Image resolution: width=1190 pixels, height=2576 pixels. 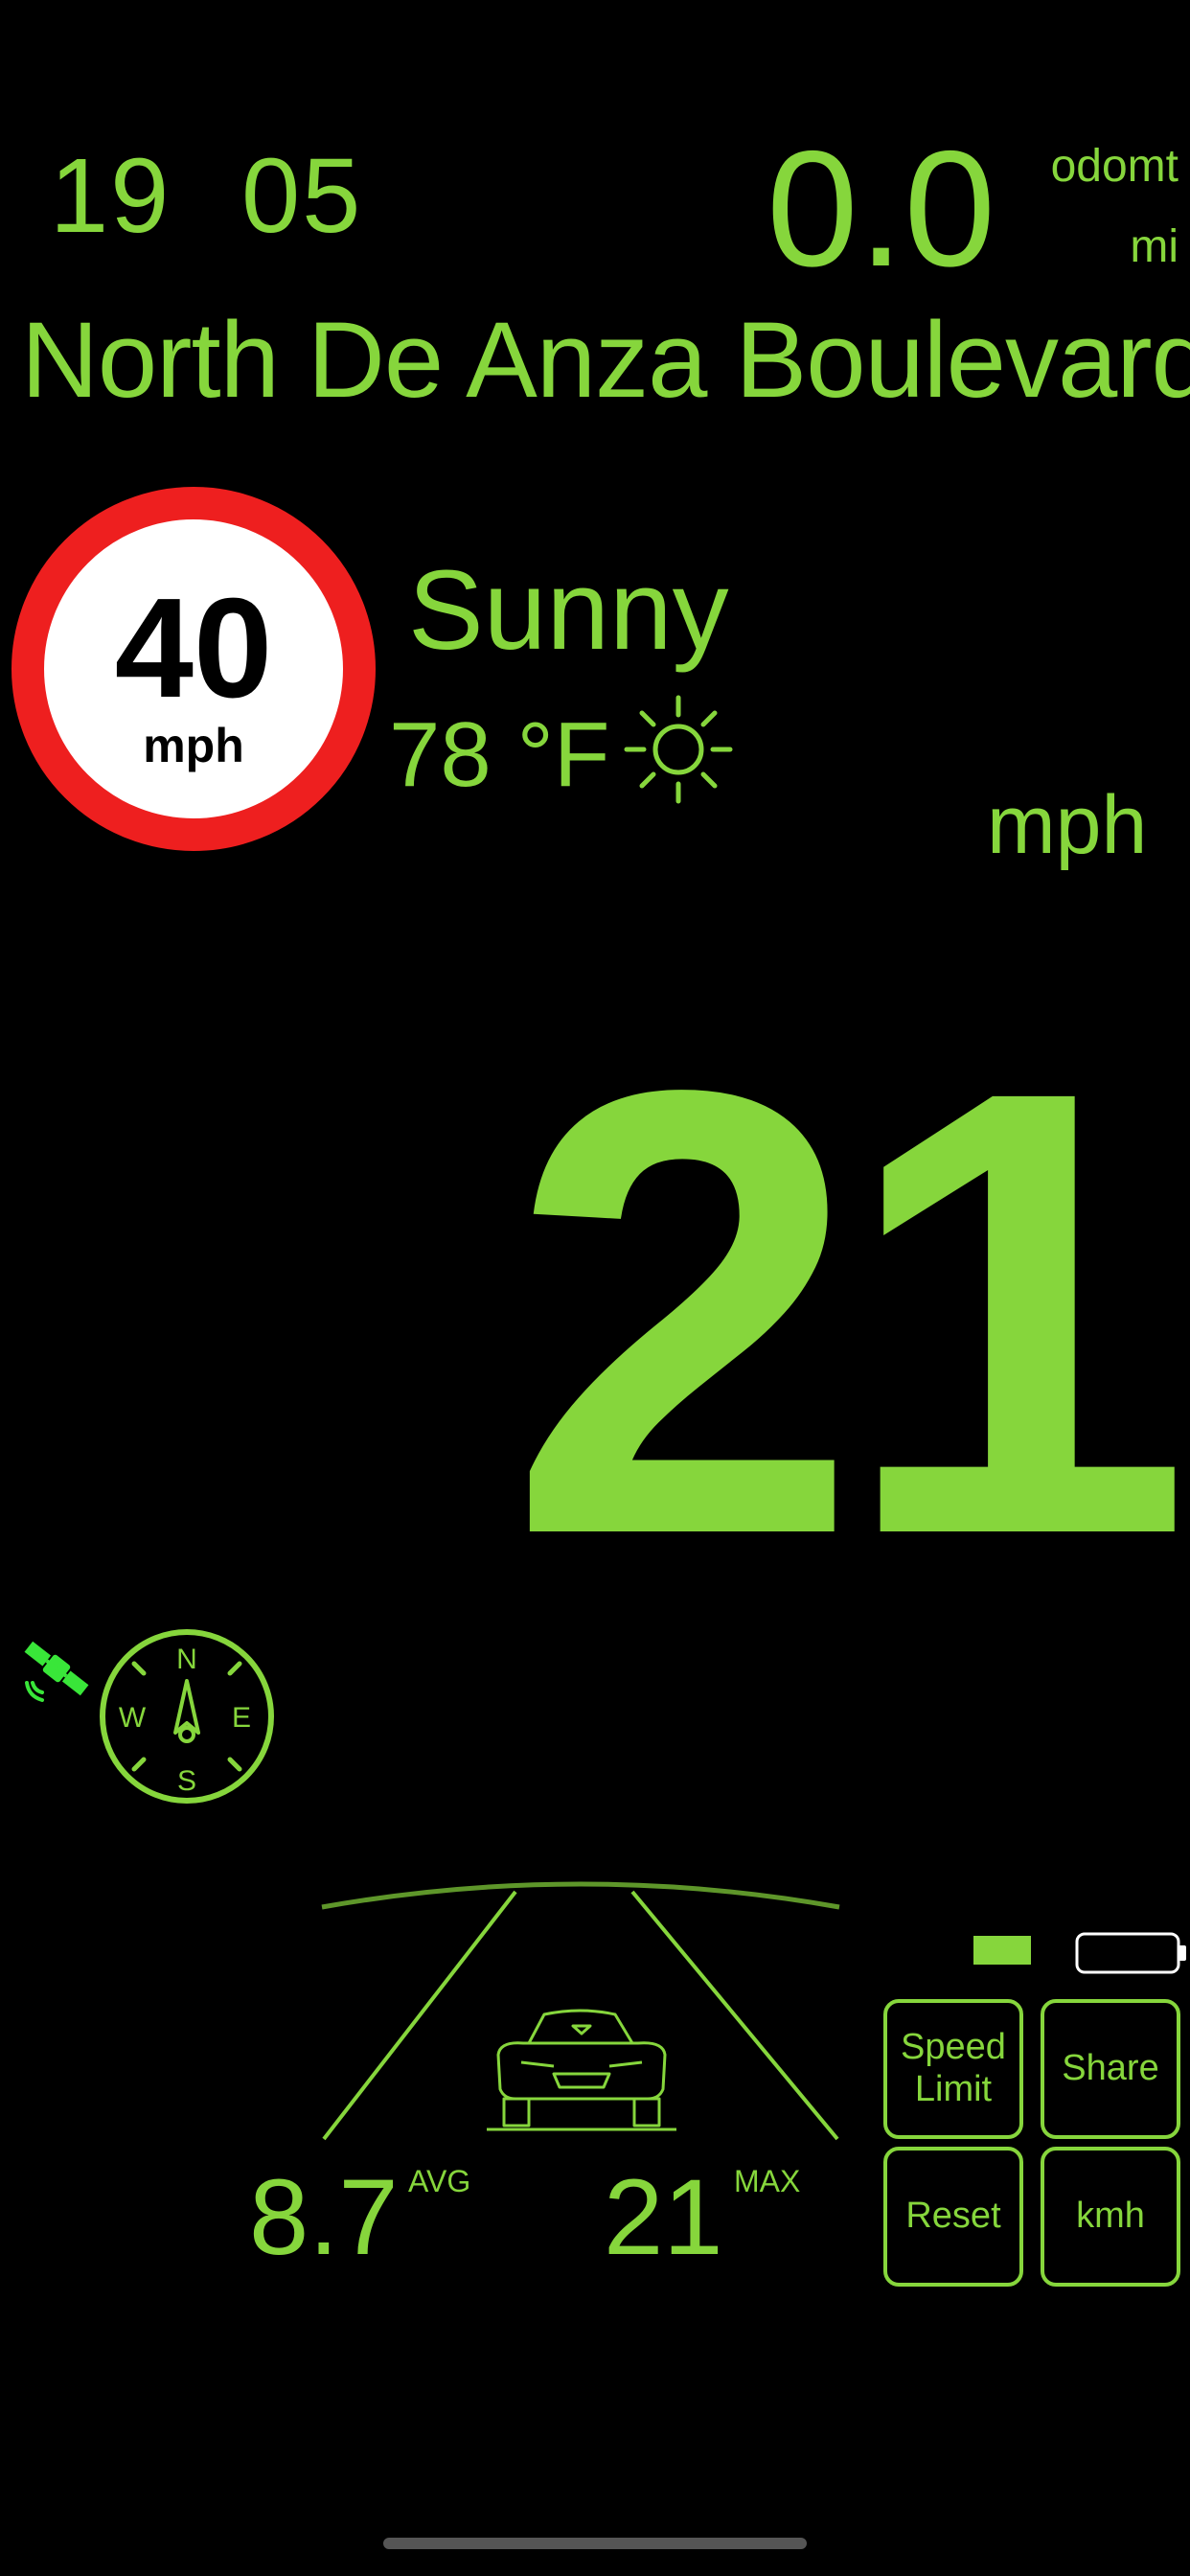 I want to click on weather-temperature: 78 °F, so click(x=500, y=754).